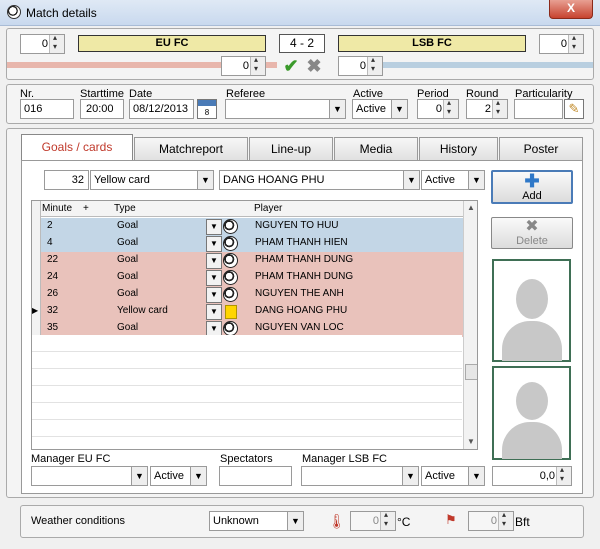  Describe the element at coordinates (380, 109) in the screenshot. I see `active-select: Active ▼` at that location.